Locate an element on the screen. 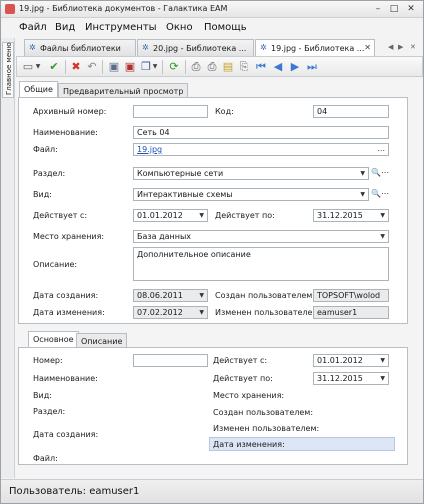 This screenshot has height=504, width=424. panel-splitter is located at coordinates (219, 327).